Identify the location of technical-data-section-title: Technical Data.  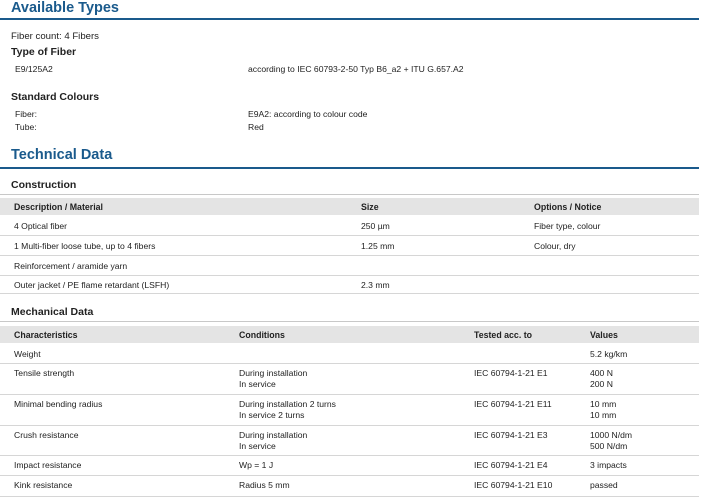
(349, 158).